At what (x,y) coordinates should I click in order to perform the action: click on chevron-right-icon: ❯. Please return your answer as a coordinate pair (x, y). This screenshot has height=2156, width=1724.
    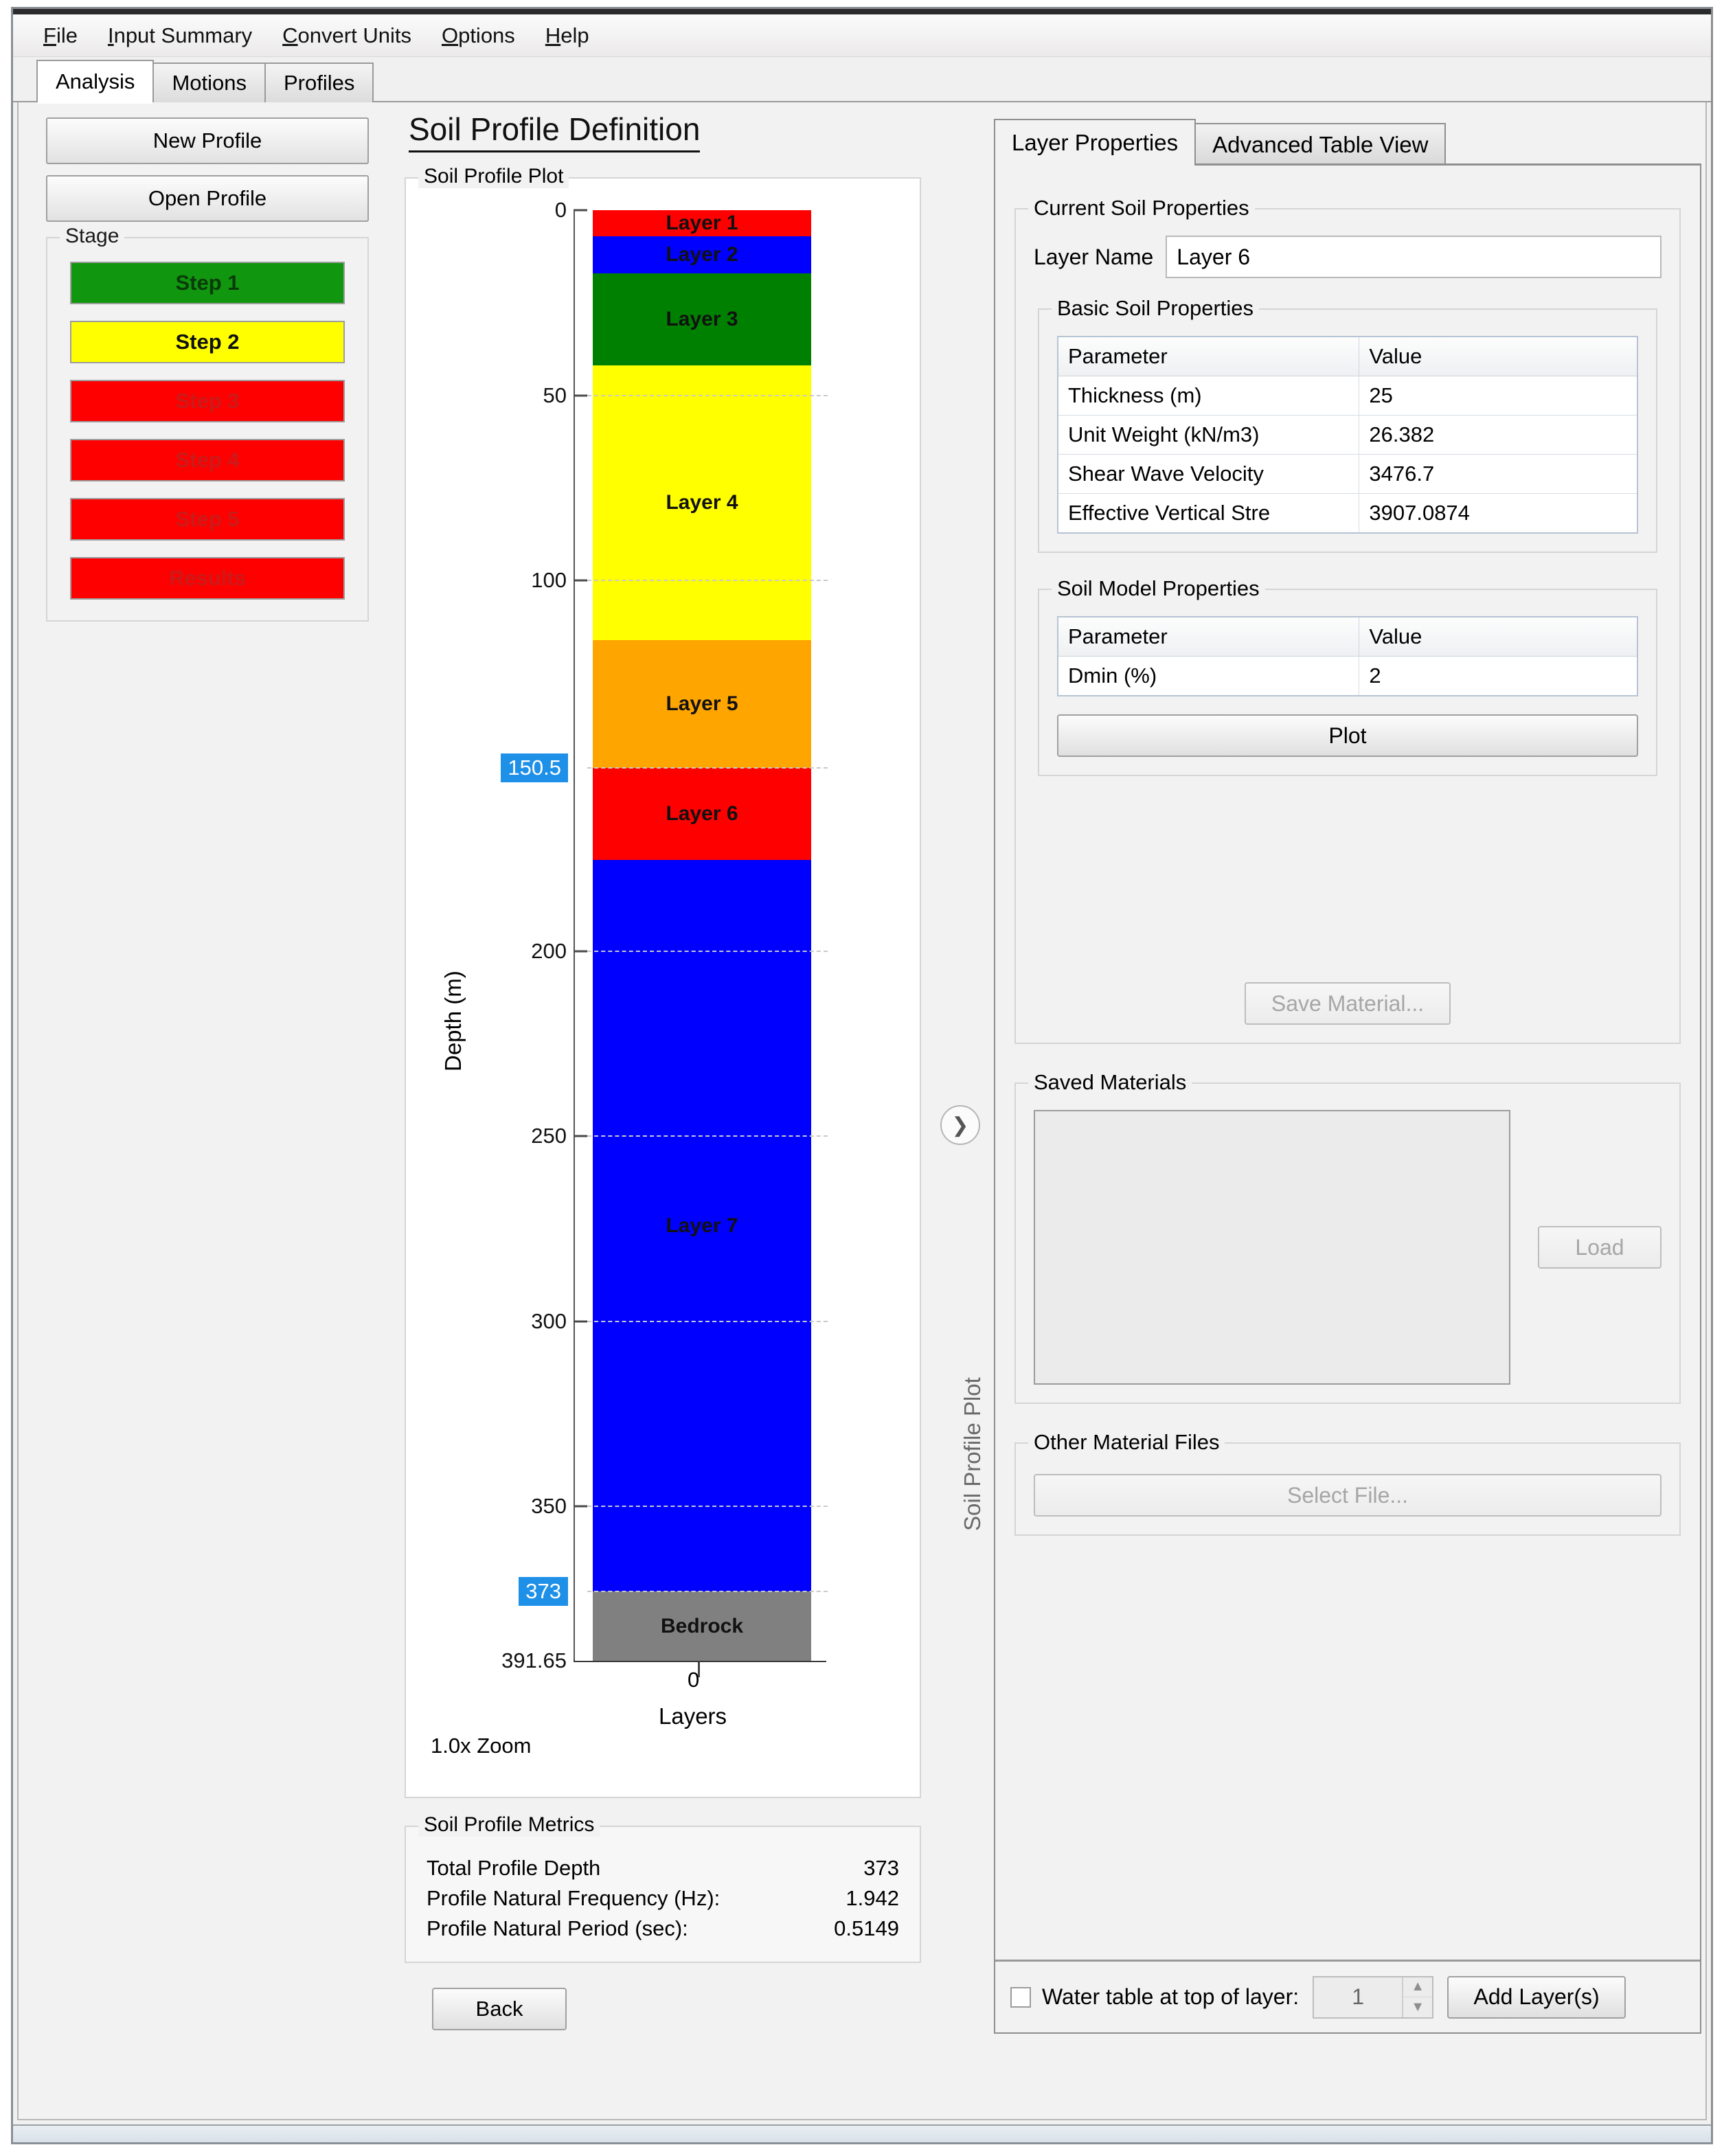
    Looking at the image, I should click on (960, 1125).